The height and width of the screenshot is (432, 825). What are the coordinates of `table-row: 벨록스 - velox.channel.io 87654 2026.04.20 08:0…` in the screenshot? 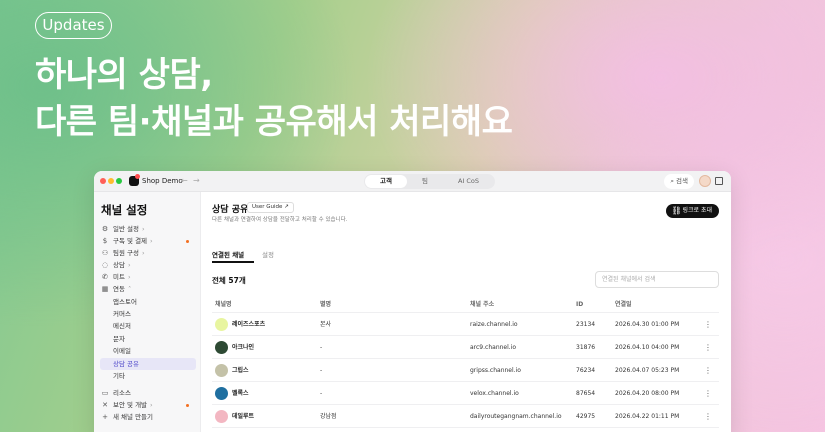 It's located at (465, 393).